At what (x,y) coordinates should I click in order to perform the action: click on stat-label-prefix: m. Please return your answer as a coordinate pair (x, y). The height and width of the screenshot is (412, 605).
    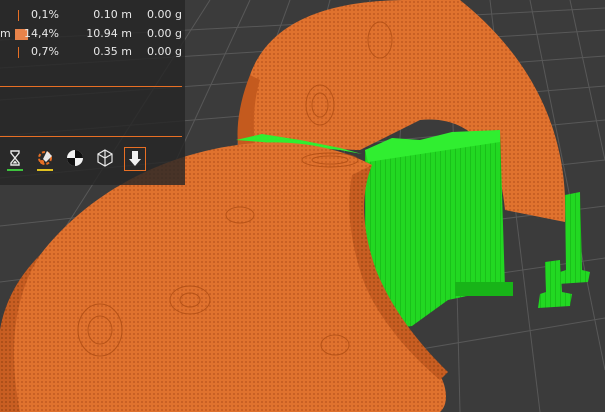
    Looking at the image, I should click on (5, 33).